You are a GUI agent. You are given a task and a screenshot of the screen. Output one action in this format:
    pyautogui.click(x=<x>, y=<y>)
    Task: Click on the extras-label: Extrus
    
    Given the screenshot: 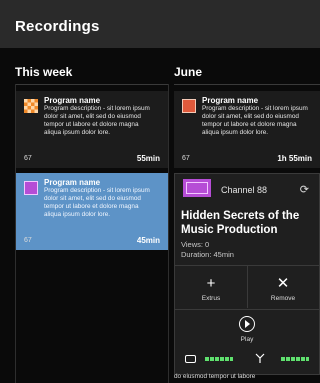 What is the action you would take?
    pyautogui.click(x=211, y=298)
    